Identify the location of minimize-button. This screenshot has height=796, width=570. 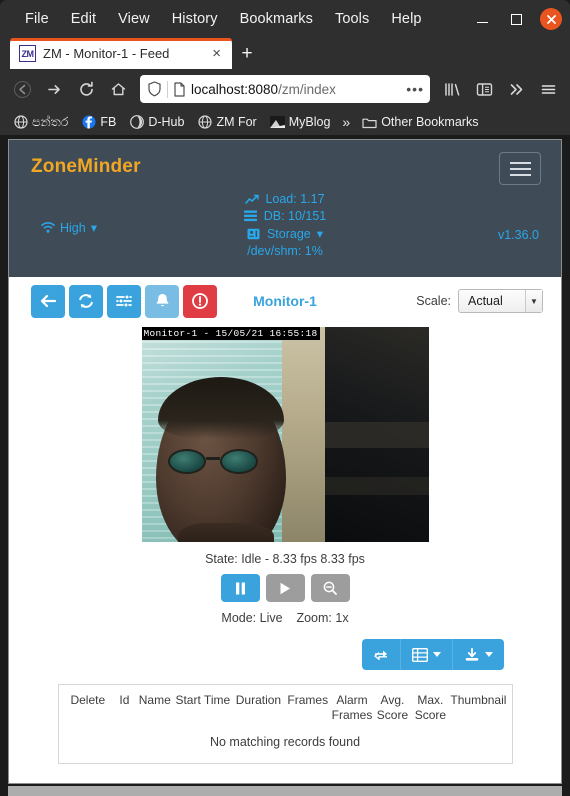
(482, 19).